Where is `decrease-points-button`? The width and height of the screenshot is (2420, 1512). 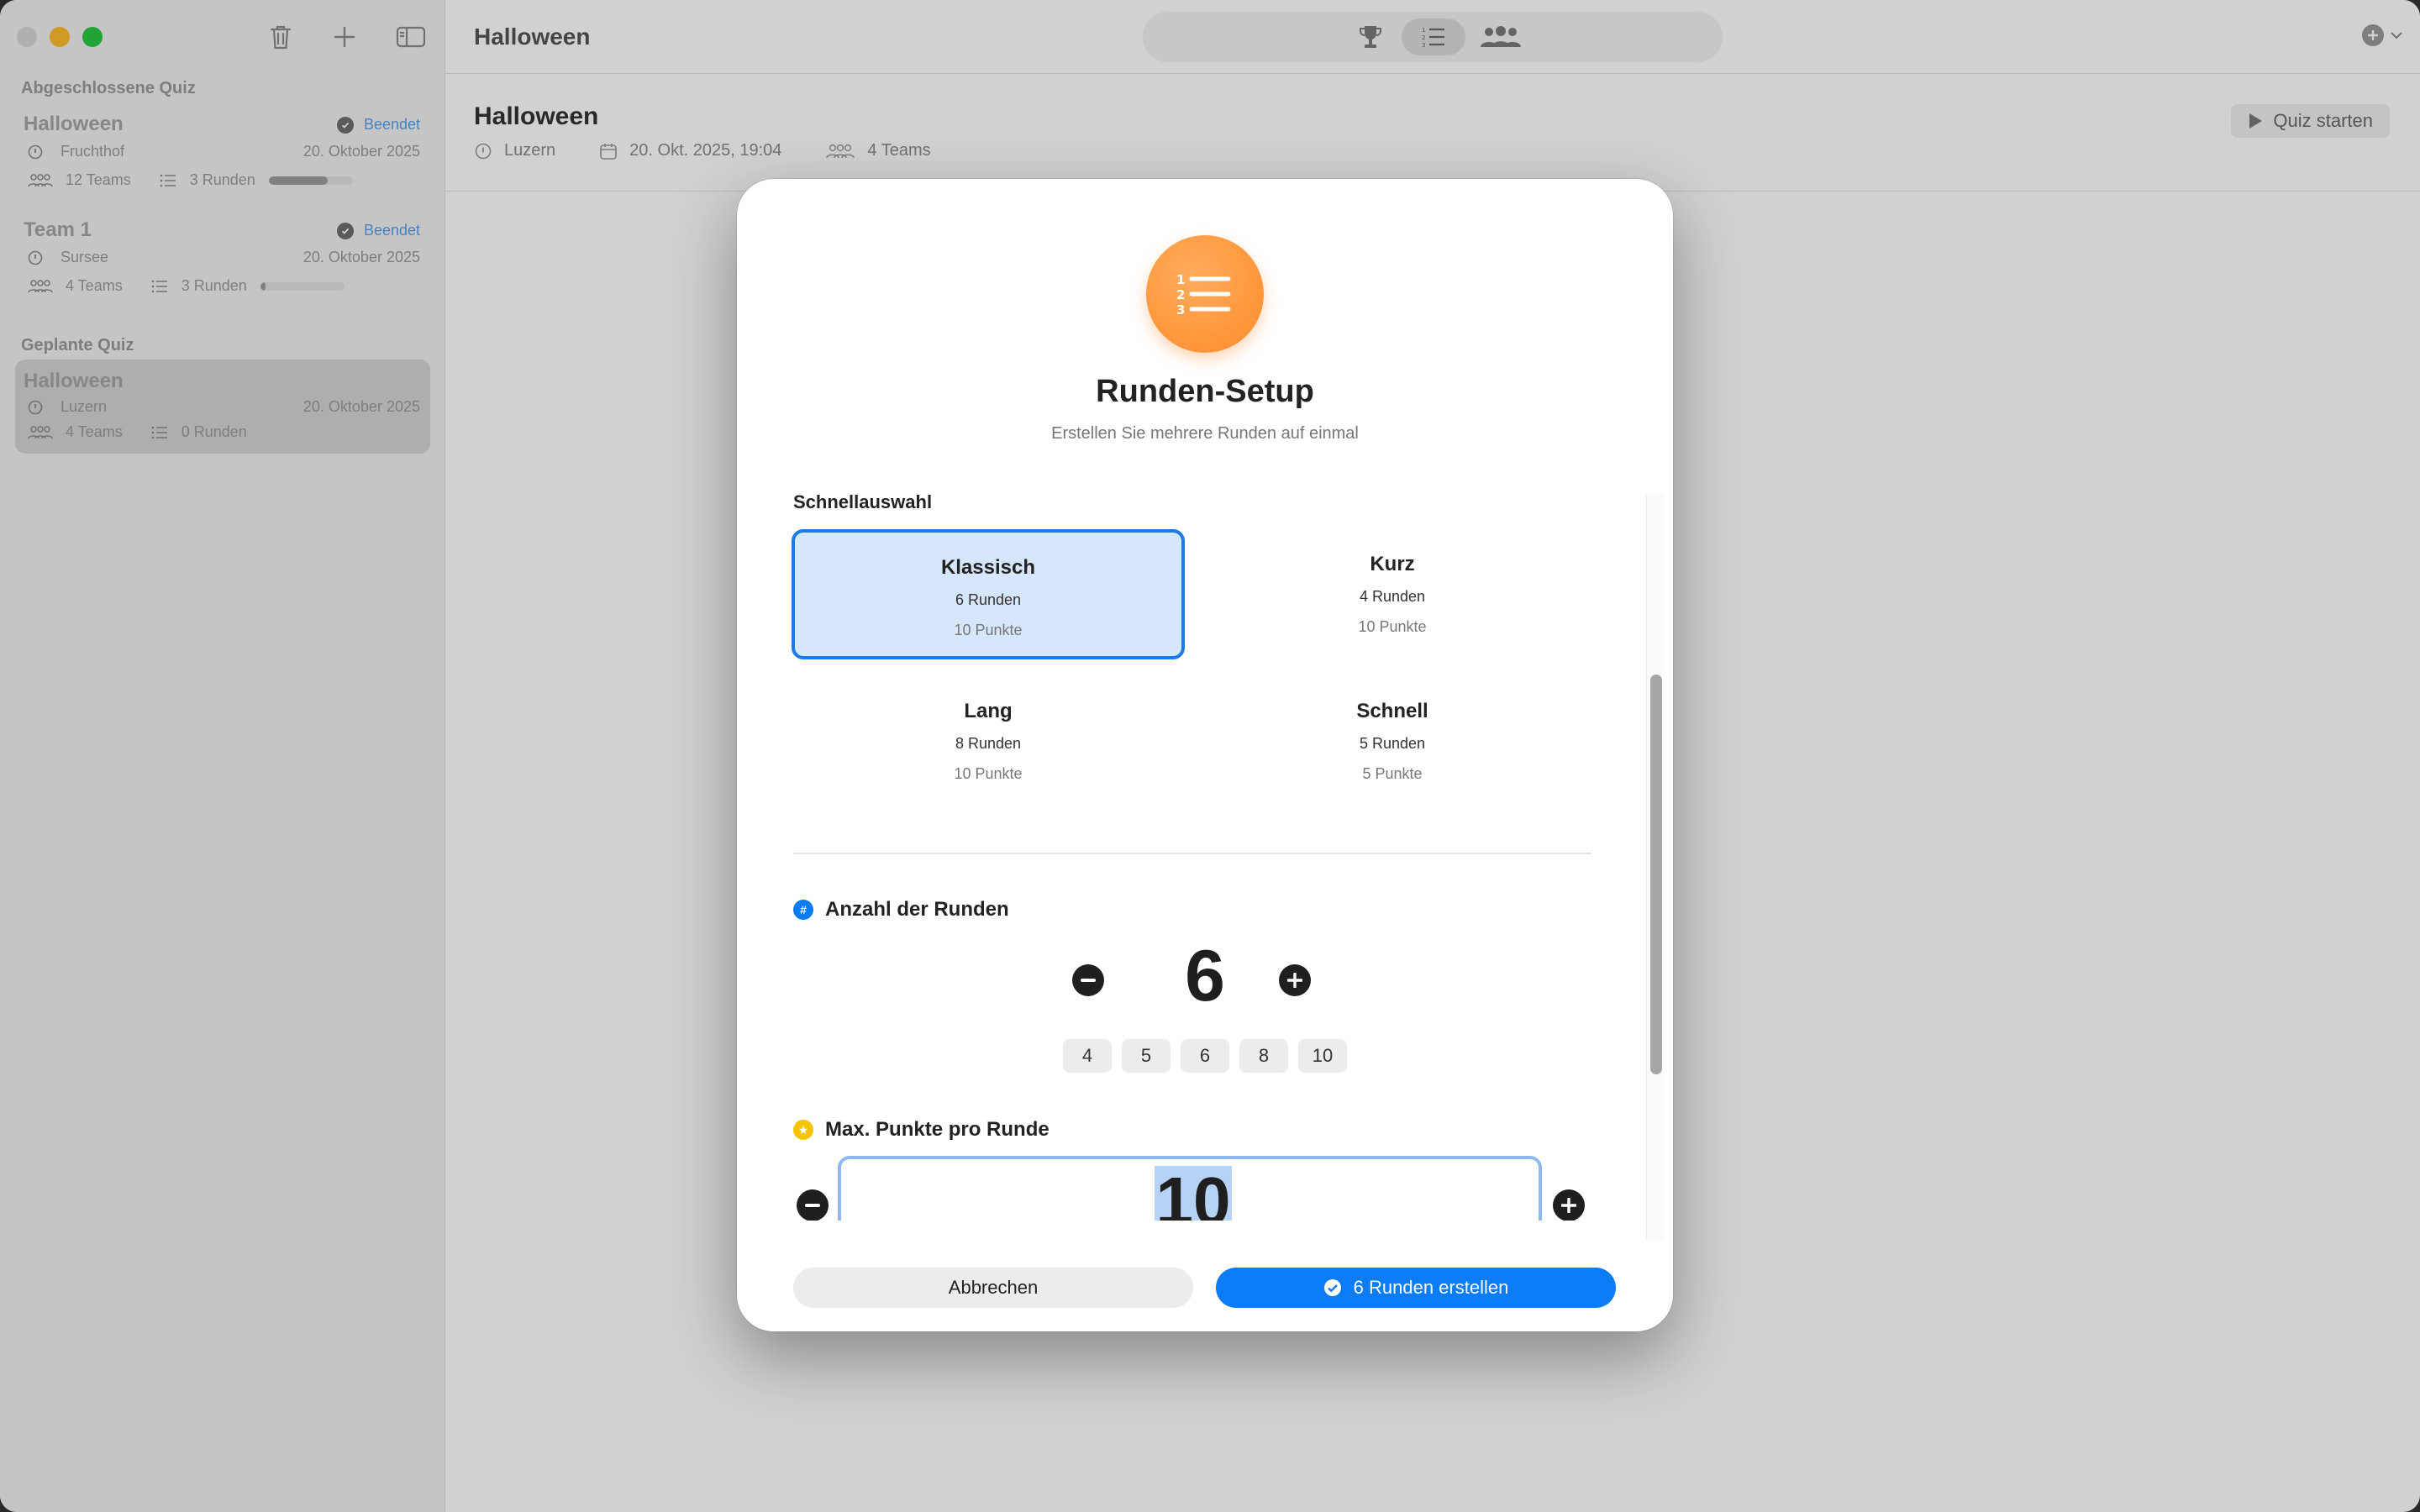 decrease-points-button is located at coordinates (813, 1205).